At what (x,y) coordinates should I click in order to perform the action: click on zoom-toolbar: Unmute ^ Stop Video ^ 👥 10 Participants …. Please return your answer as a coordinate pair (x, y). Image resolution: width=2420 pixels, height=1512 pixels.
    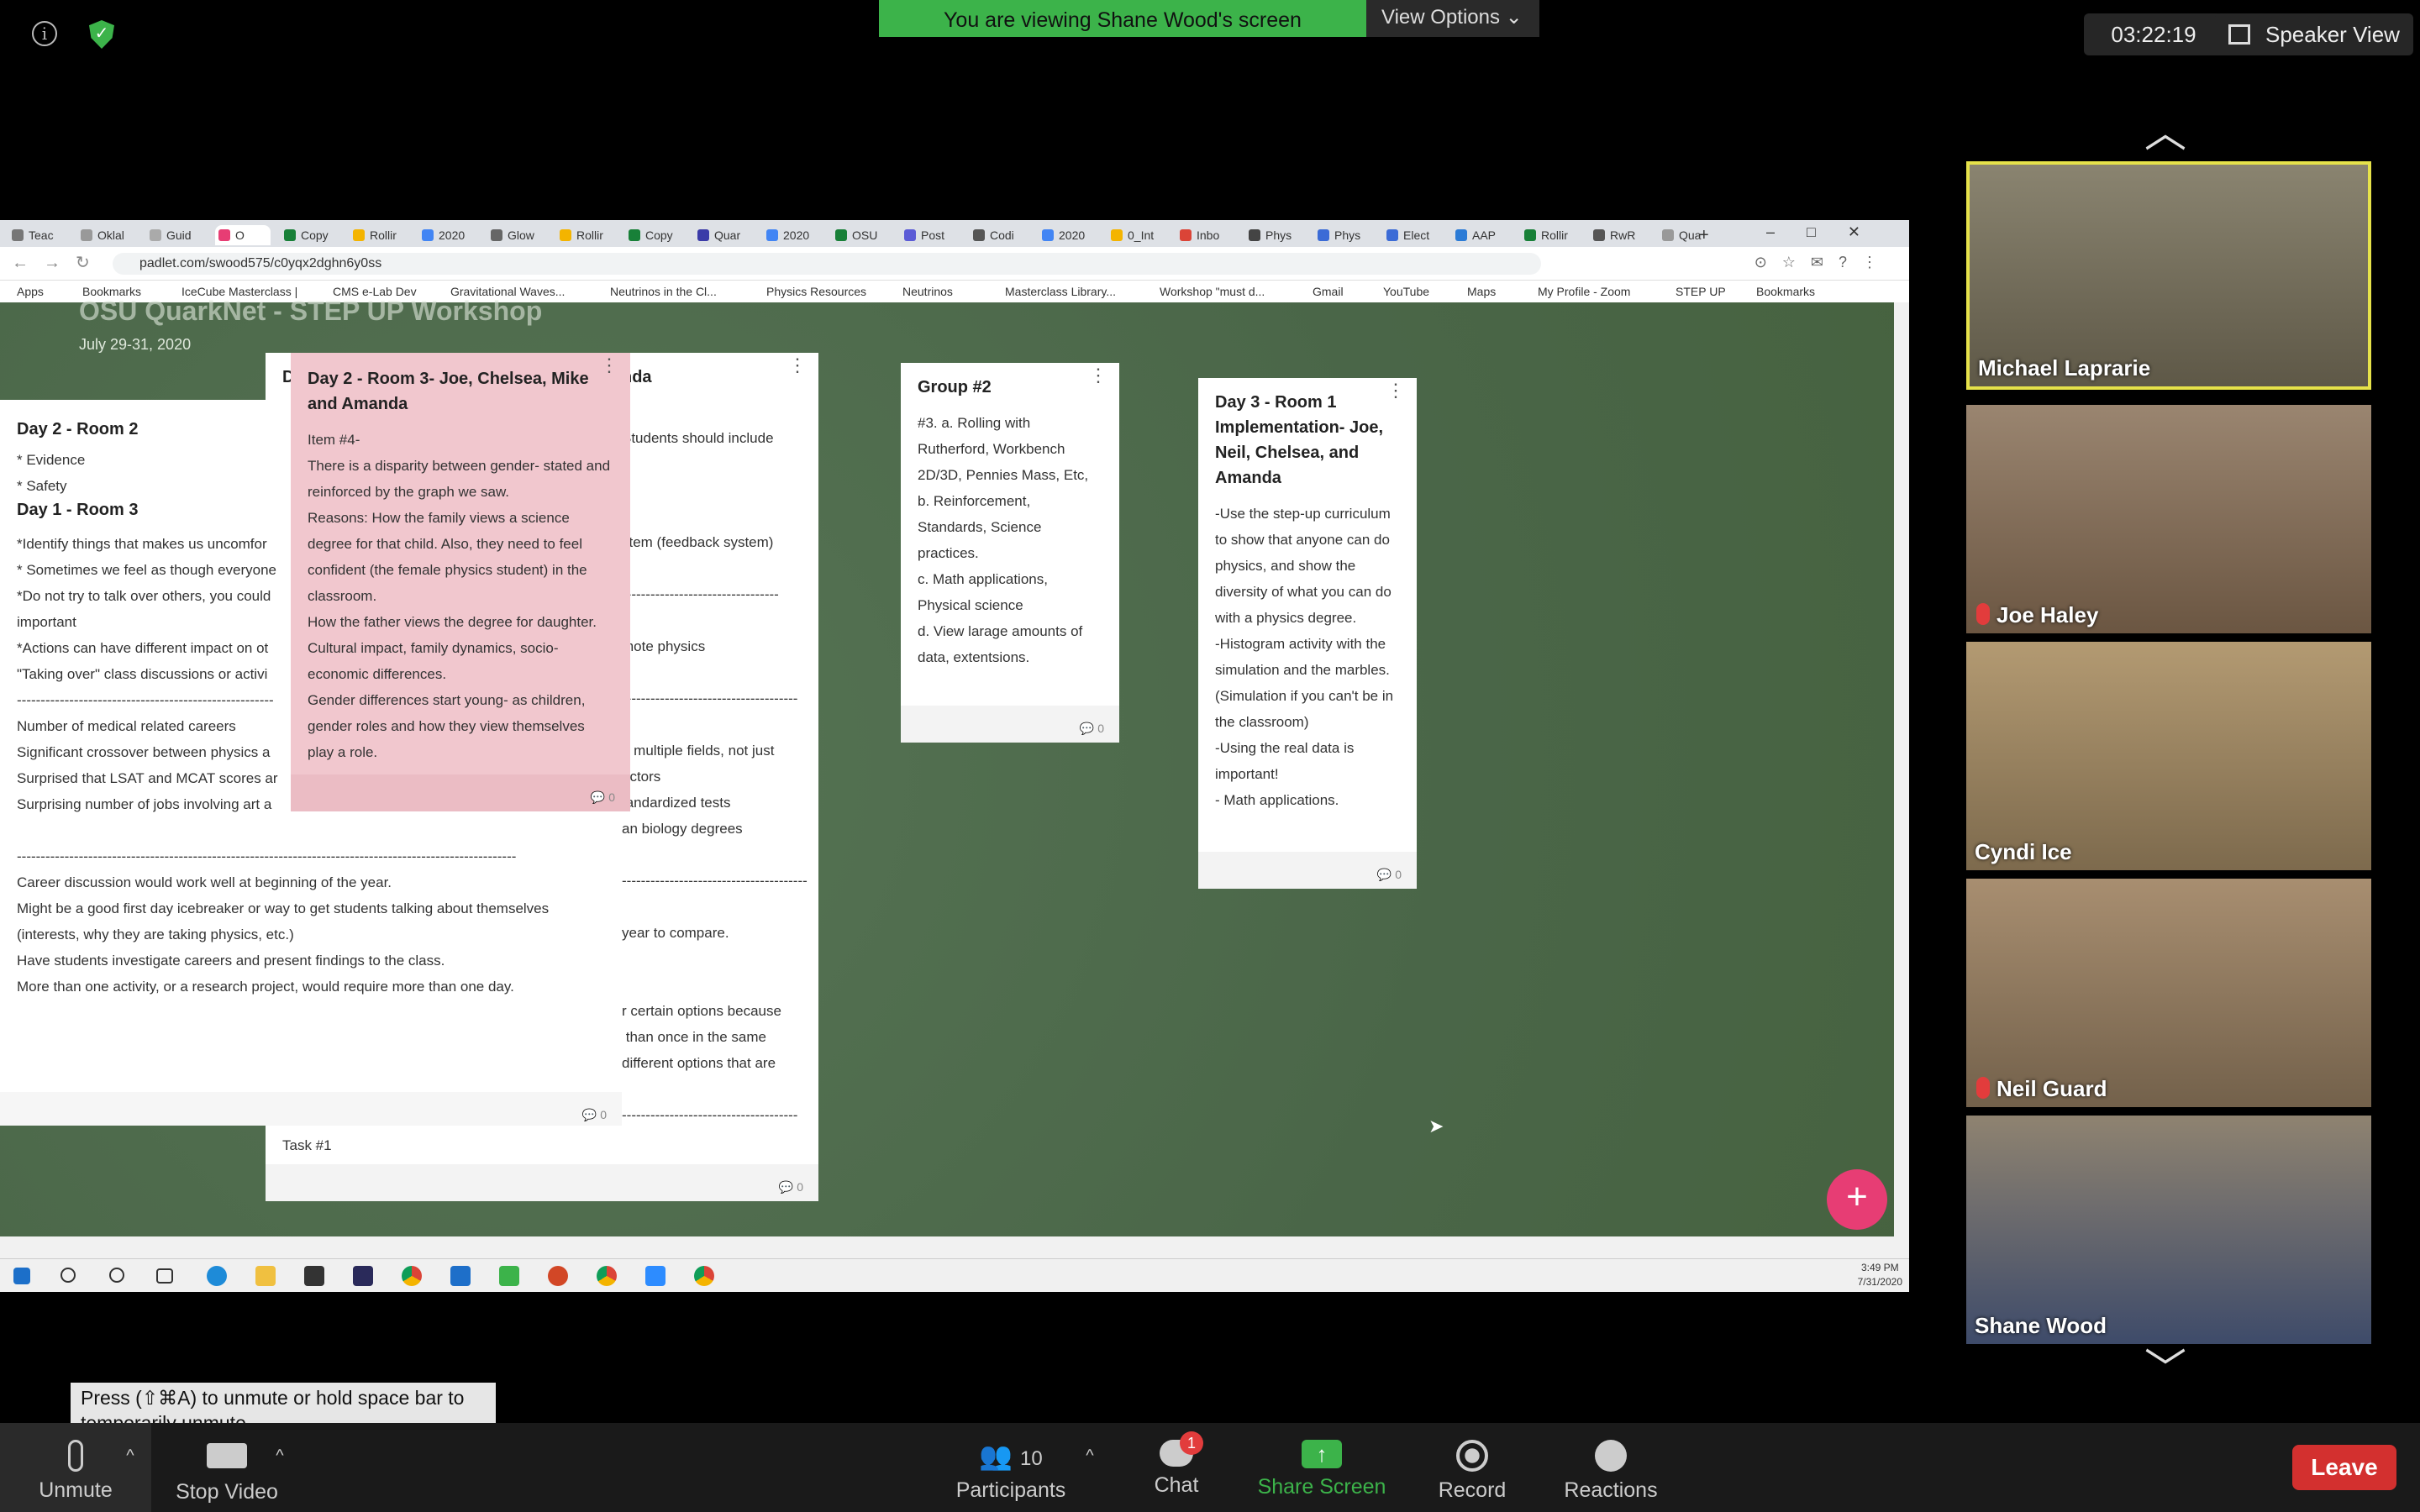
    Looking at the image, I should click on (1210, 1467).